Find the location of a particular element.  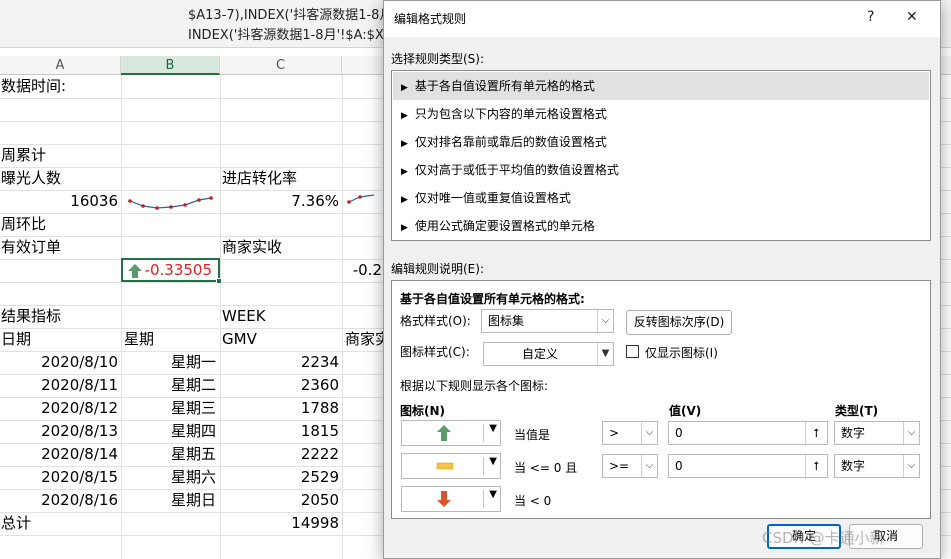

rule-condition-2: 当 <= 0 且 is located at coordinates (546, 468).